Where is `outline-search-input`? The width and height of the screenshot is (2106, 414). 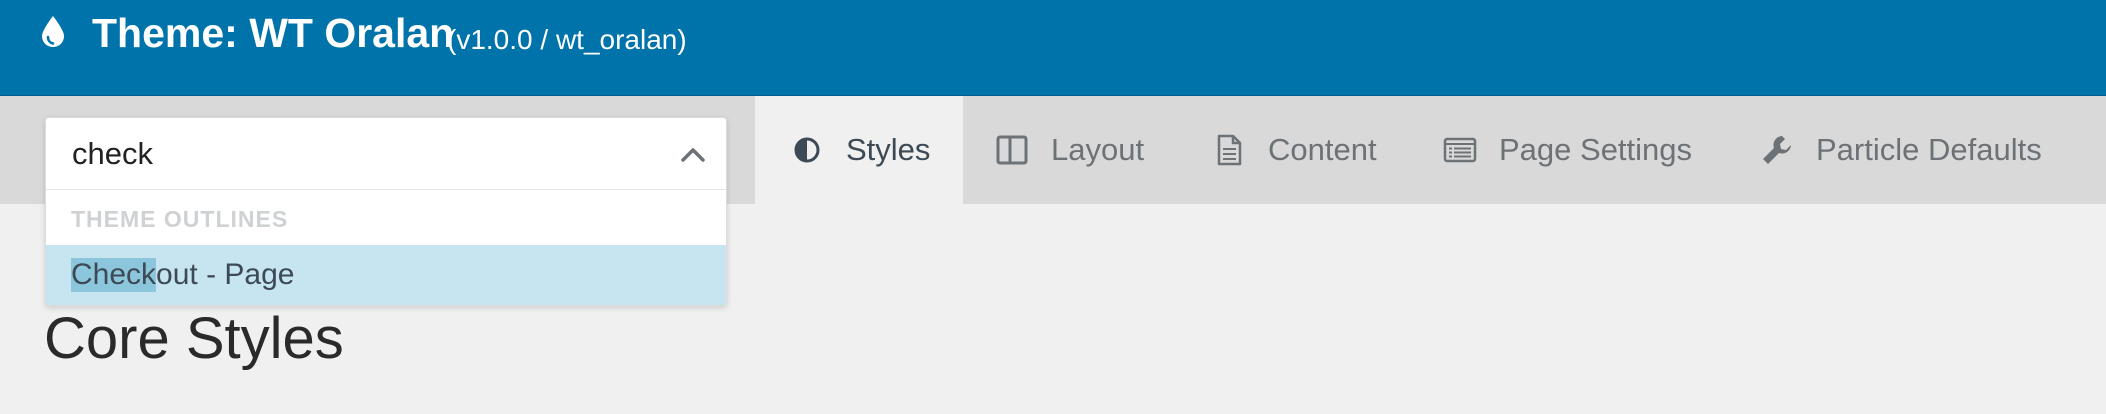
outline-search-input is located at coordinates (386, 154).